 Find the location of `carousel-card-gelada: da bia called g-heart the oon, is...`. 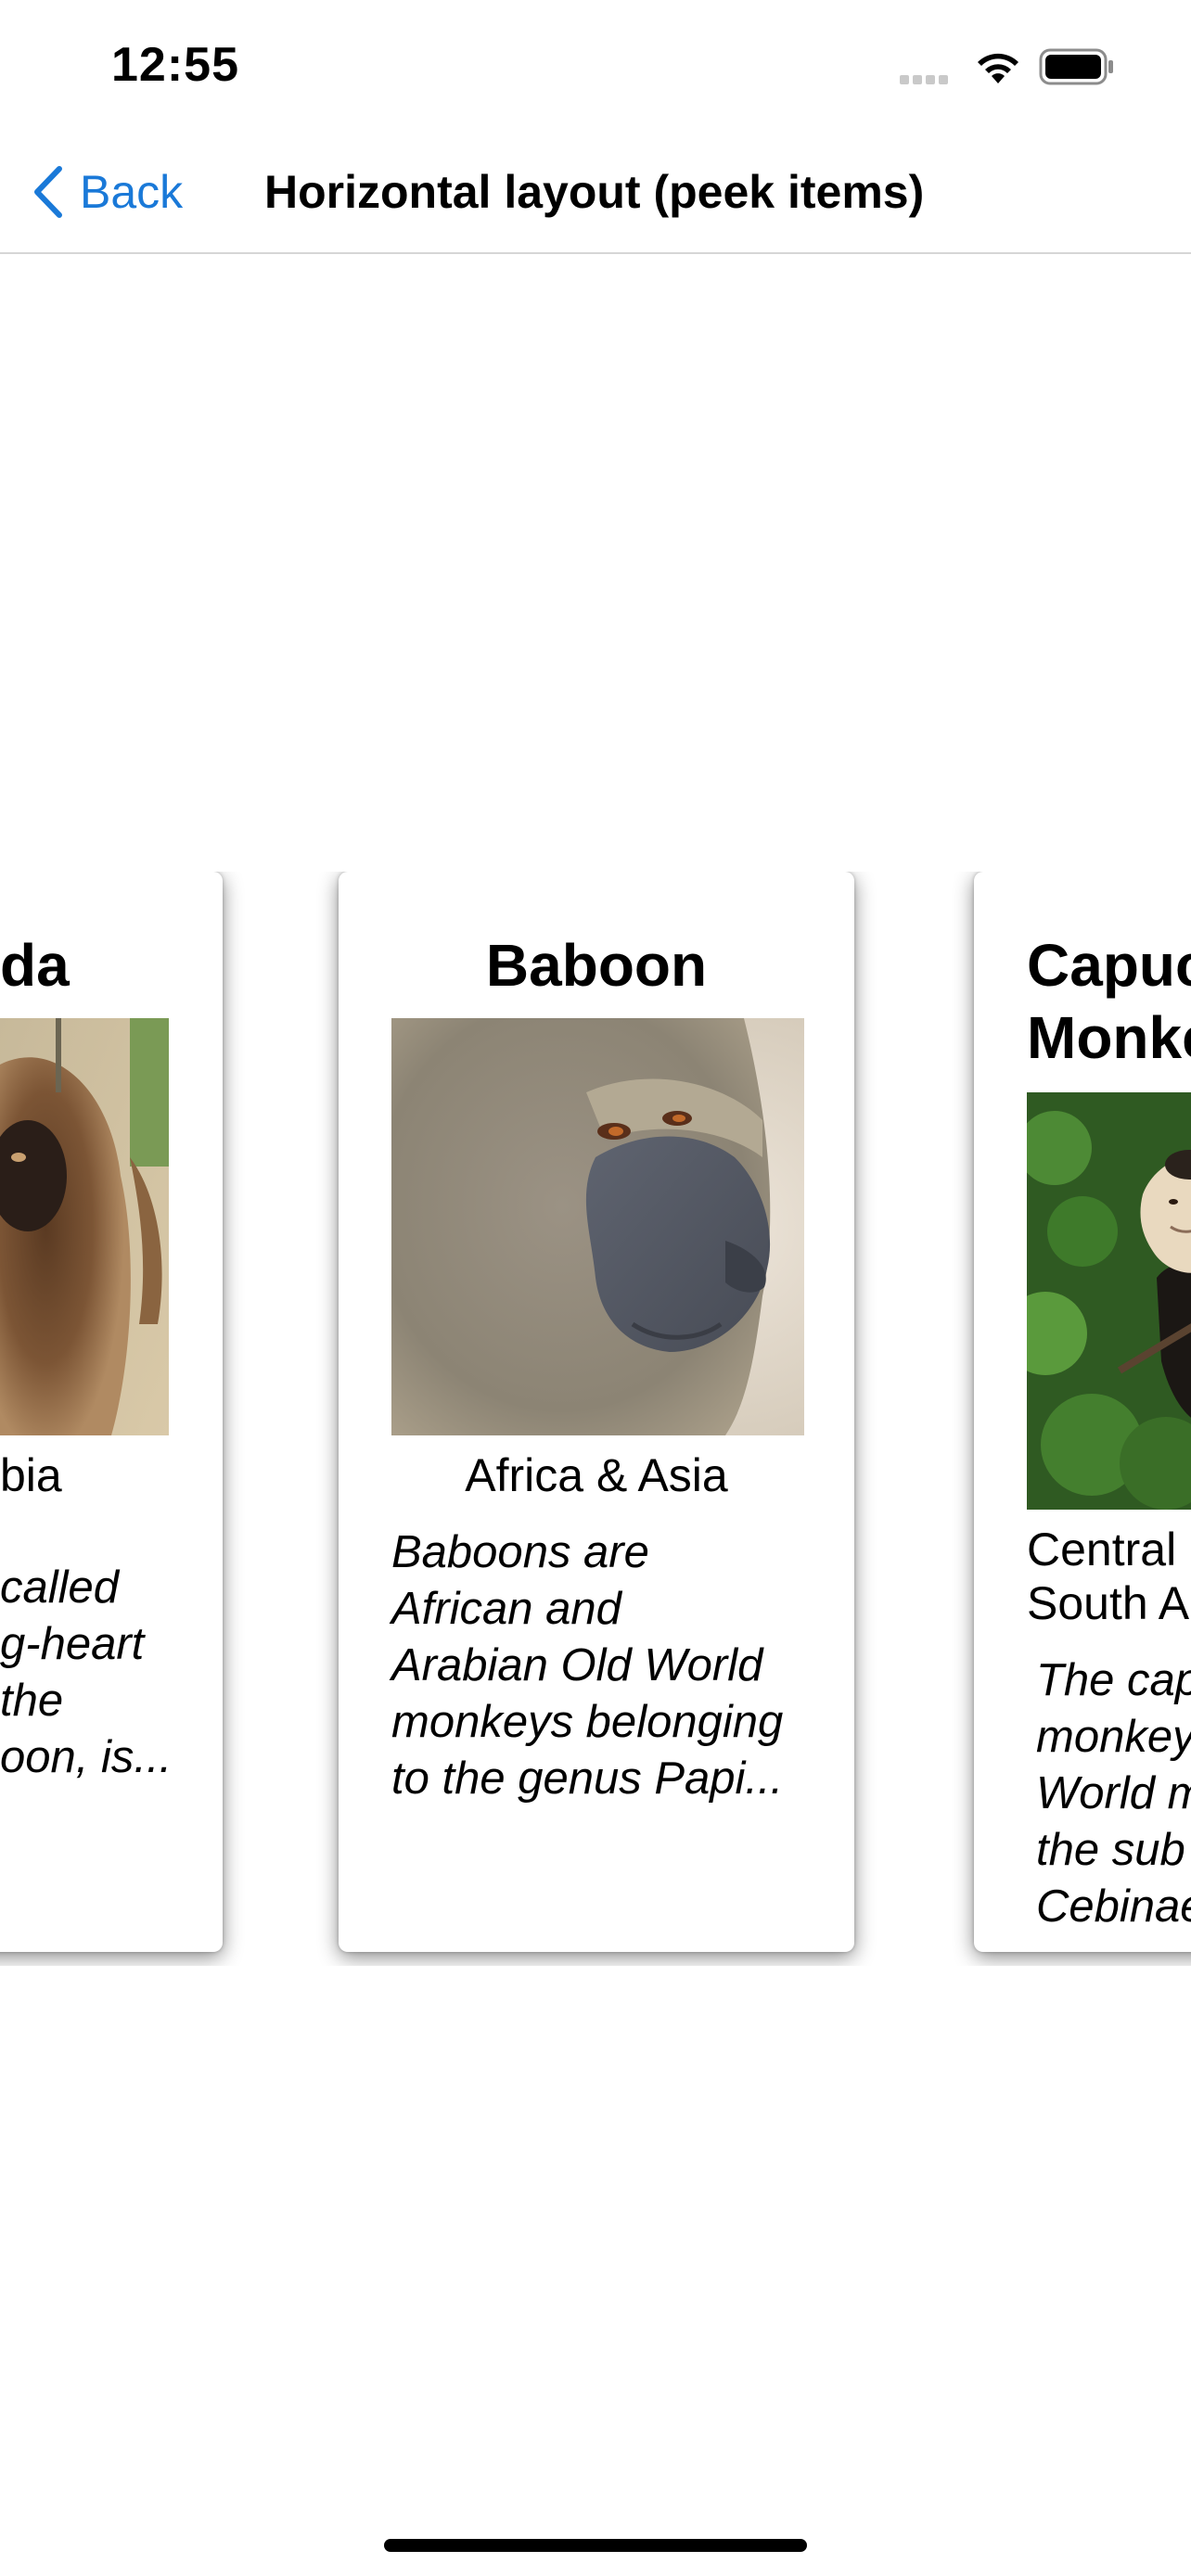

carousel-card-gelada: da bia called g-heart the oon, is... is located at coordinates (111, 1412).